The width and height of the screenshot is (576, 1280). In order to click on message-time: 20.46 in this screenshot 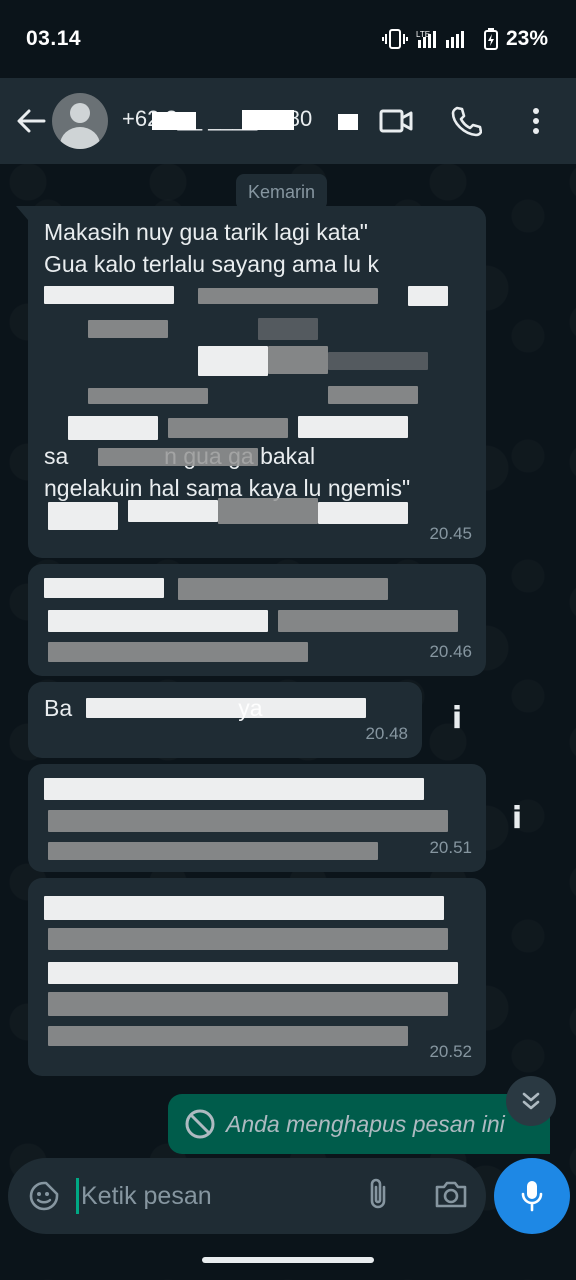, I will do `click(450, 651)`.